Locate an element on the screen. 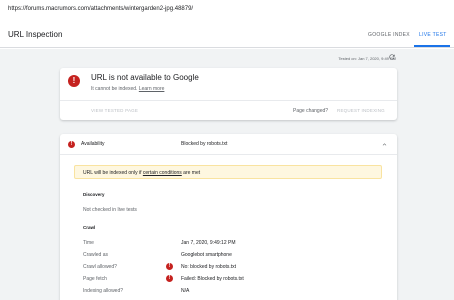  crawl-key-indexing-allowed: Indexing allowed? is located at coordinates (103, 291).